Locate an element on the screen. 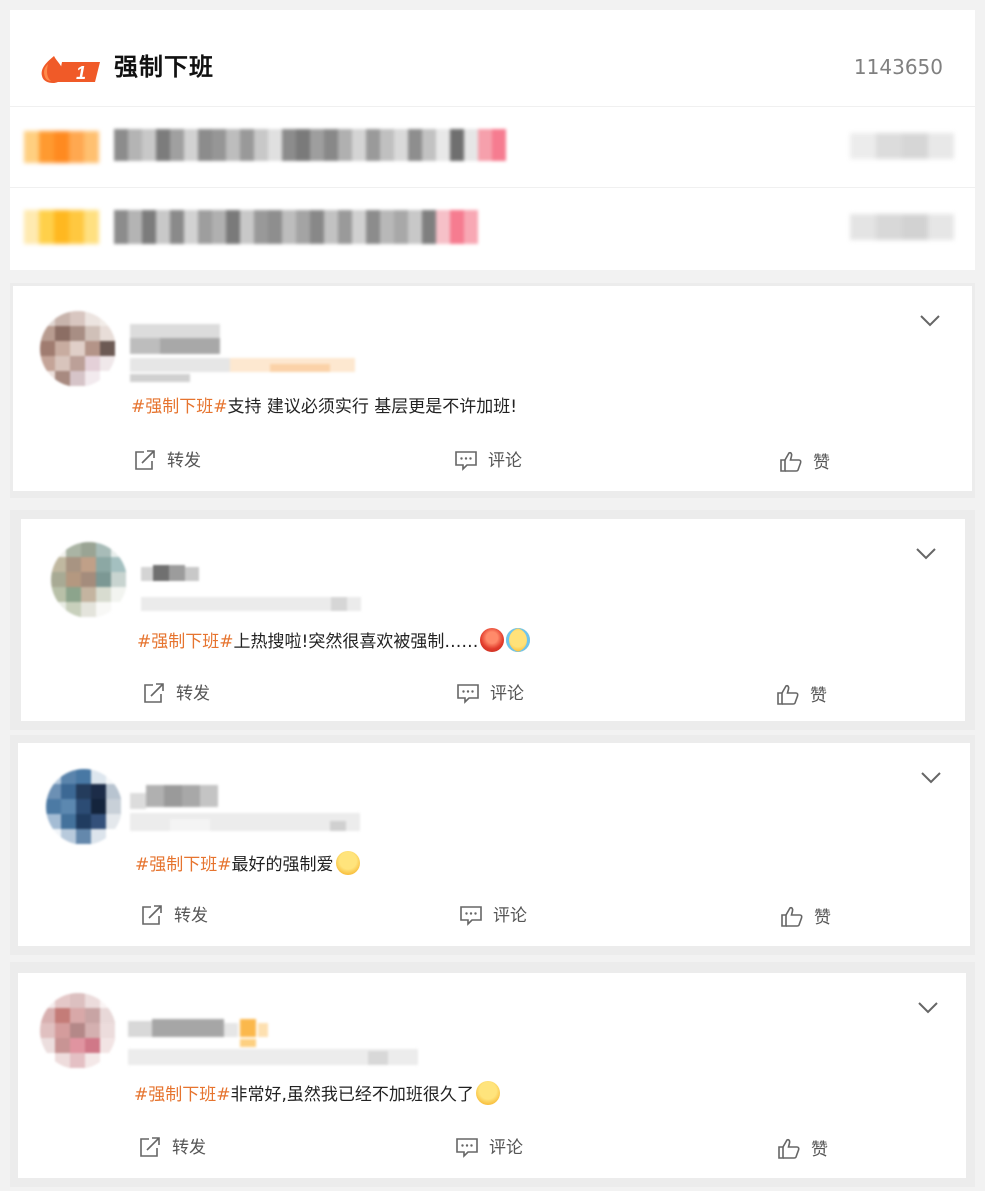  post-content: #强制下班#支持 建议必须实行 基层更是不许加班! is located at coordinates (324, 407).